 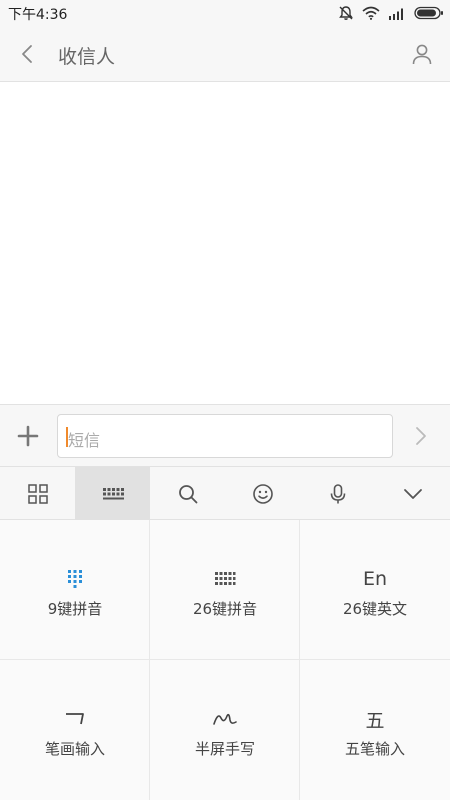 I want to click on toolbar-apps-button, so click(x=37, y=493).